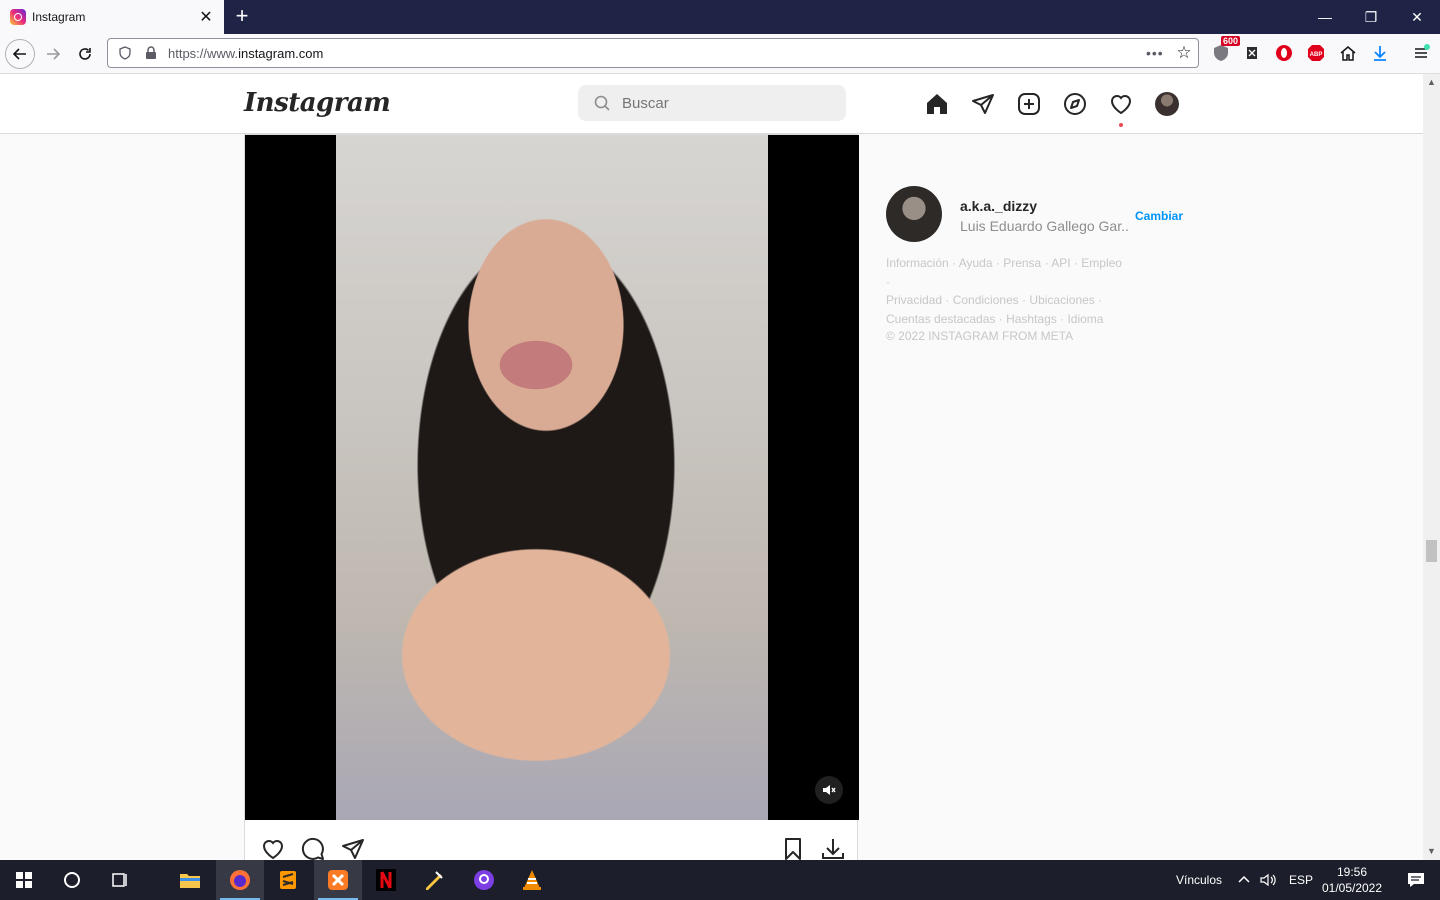  I want to click on search-input, so click(722, 103).